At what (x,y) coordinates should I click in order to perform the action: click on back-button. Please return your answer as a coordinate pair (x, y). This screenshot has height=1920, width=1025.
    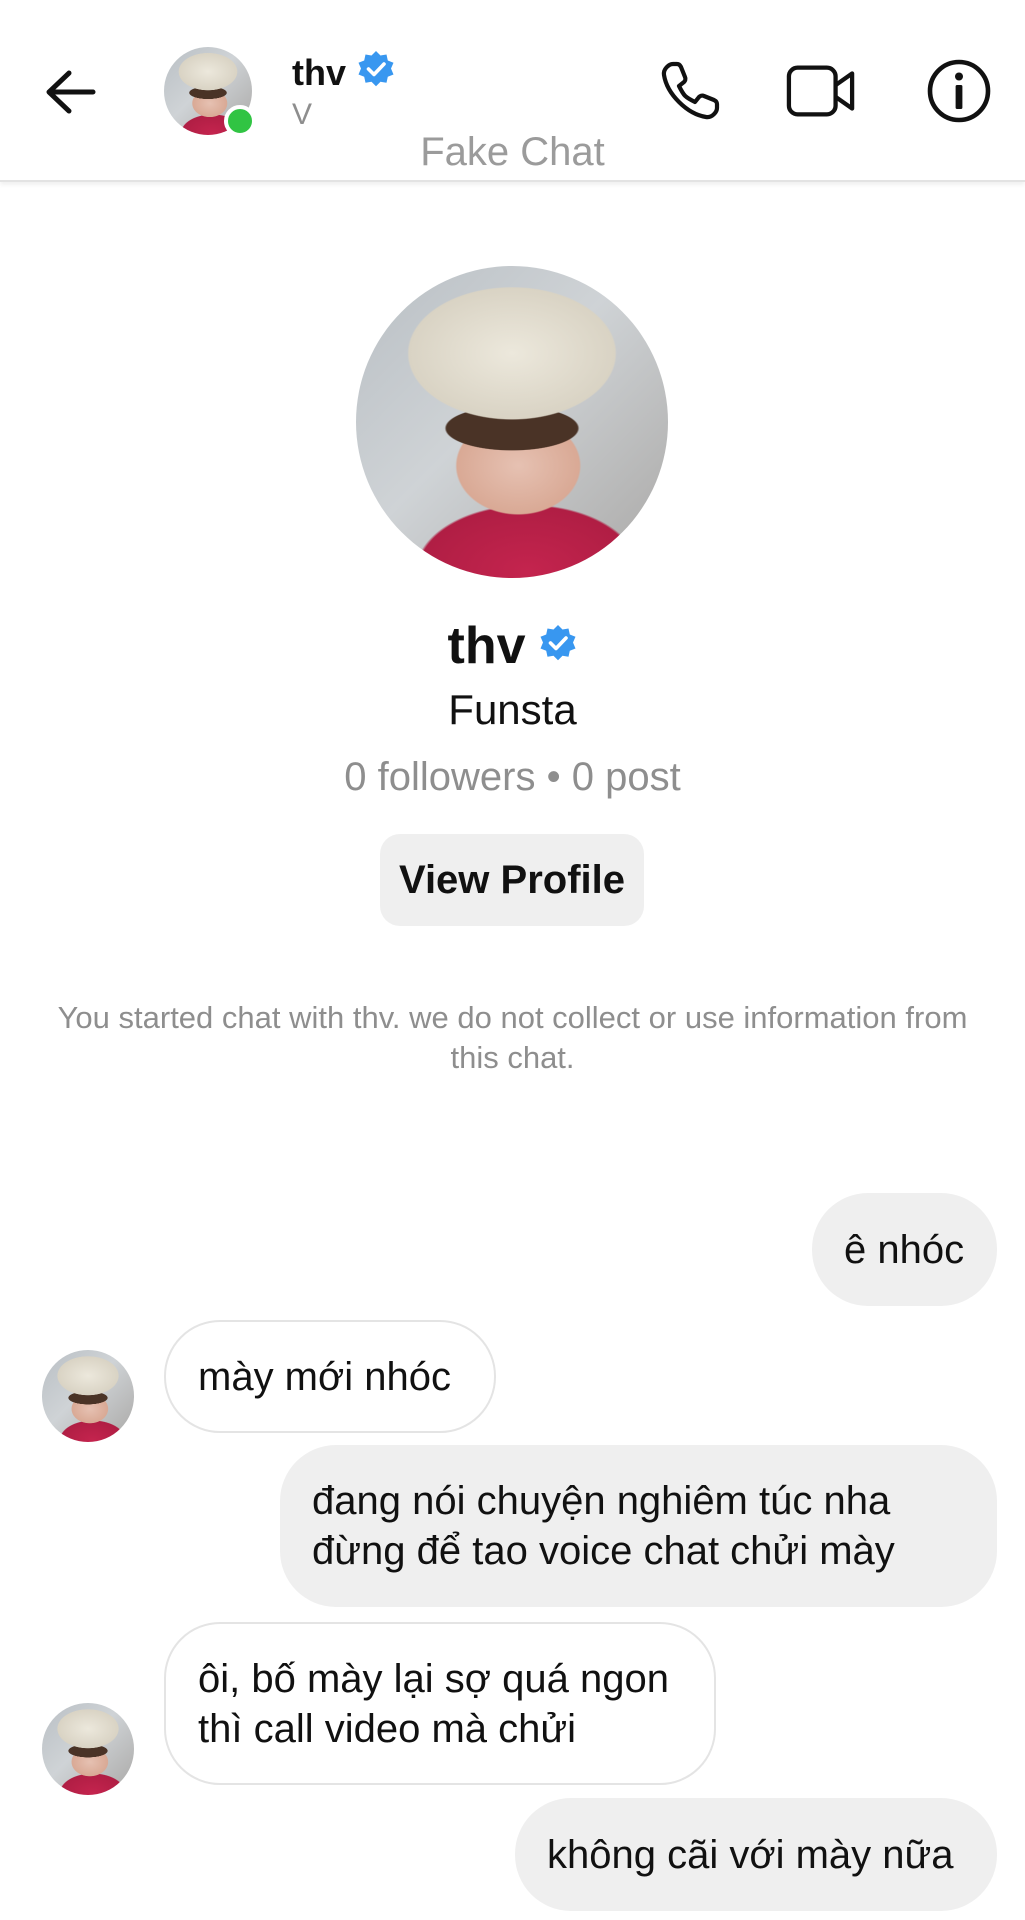
    Looking at the image, I should click on (70, 92).